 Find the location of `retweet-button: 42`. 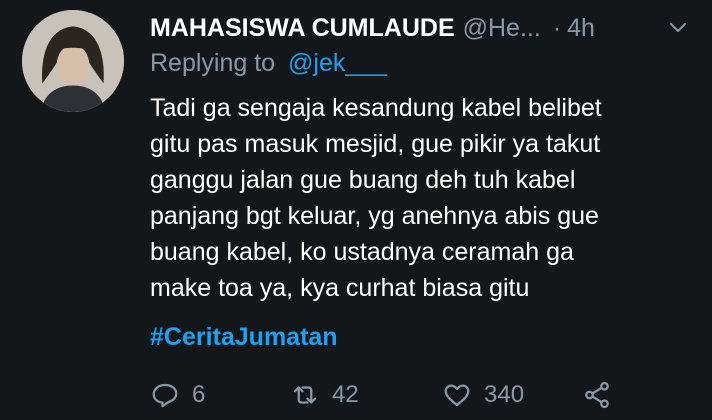

retweet-button: 42 is located at coordinates (324, 395).